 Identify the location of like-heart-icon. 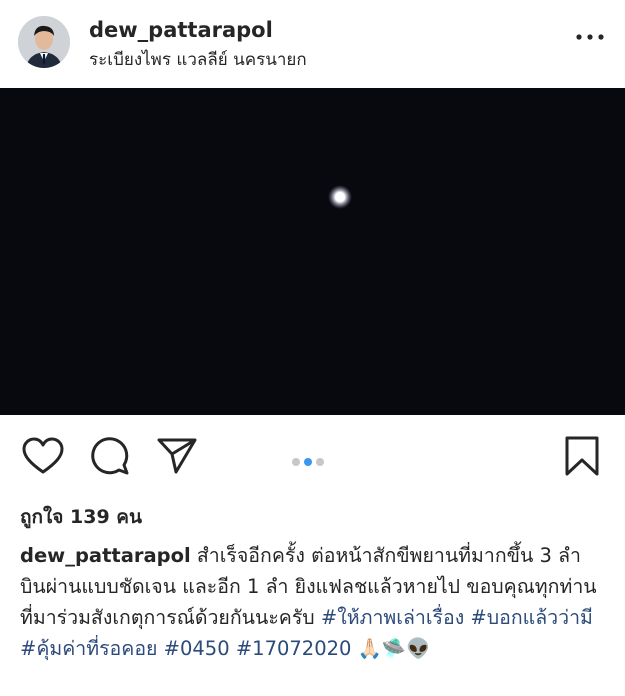
(43, 456).